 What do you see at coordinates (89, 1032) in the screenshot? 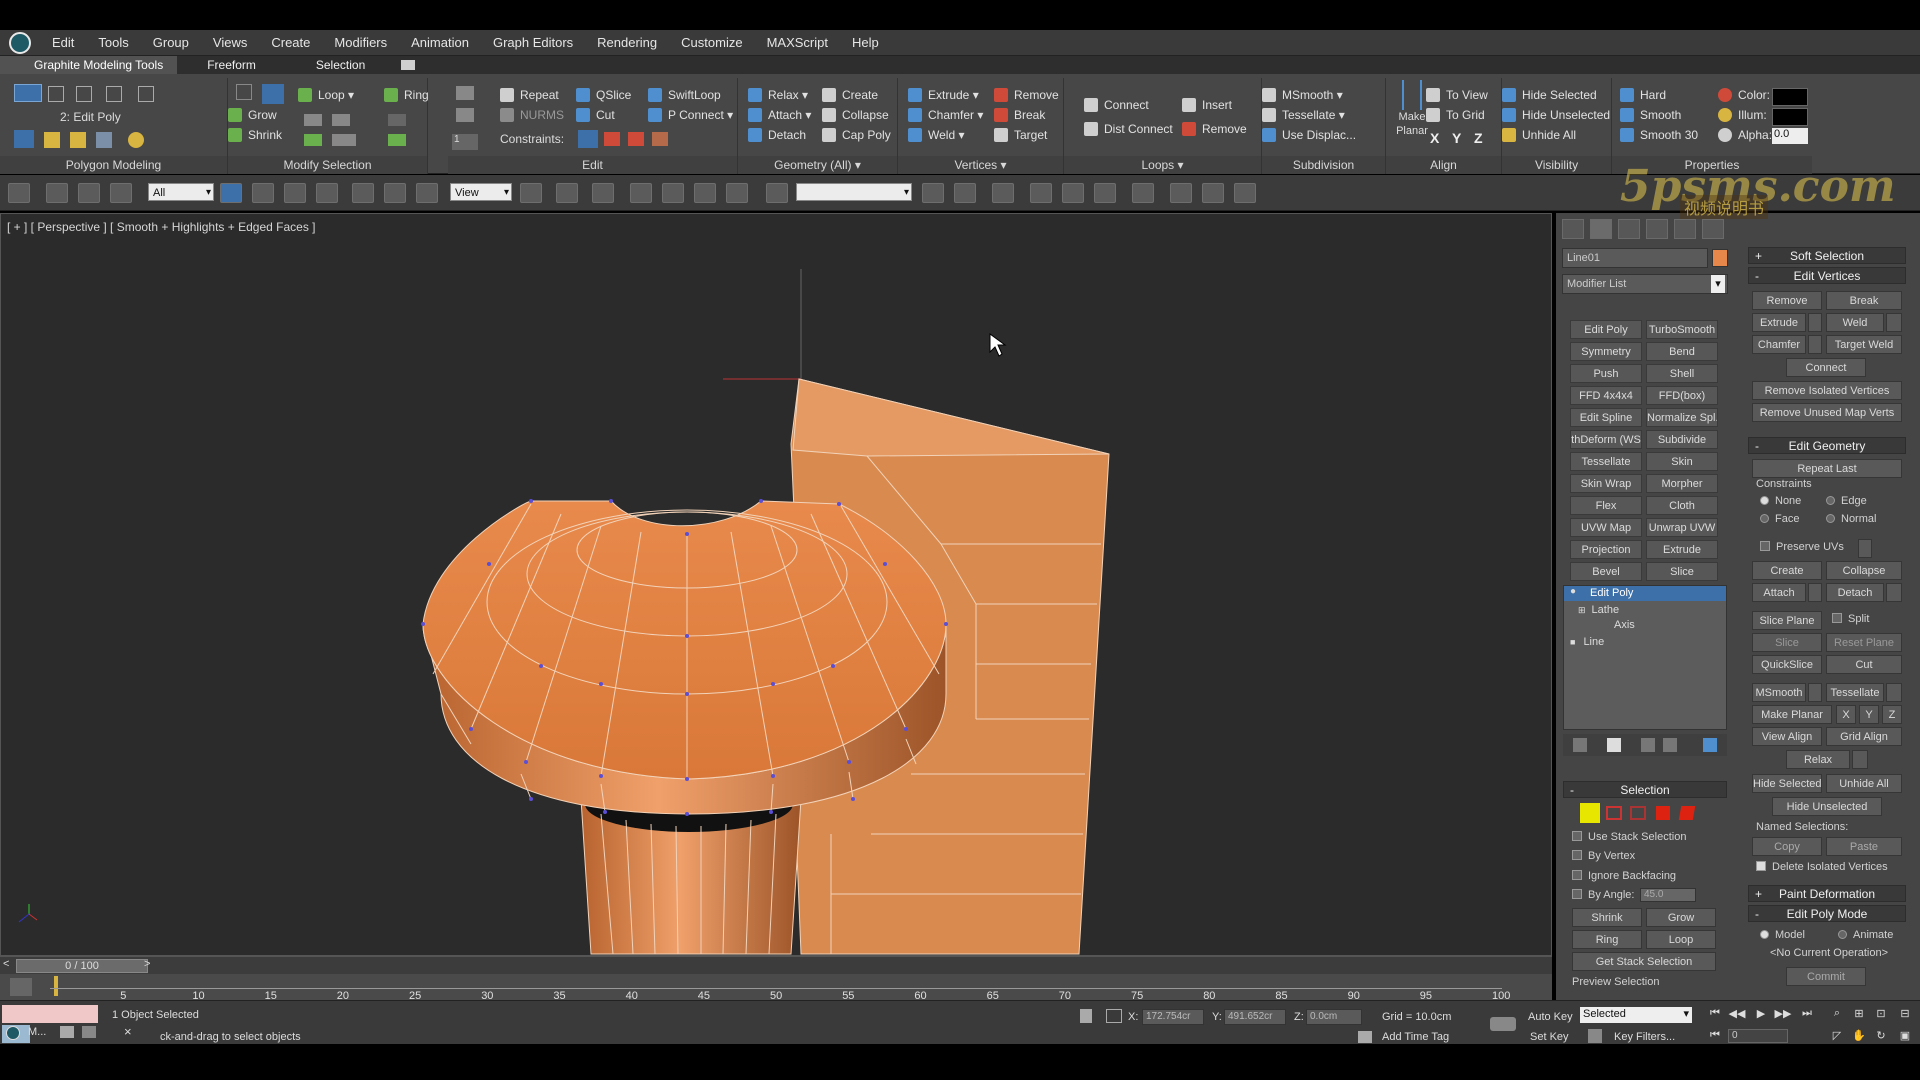
I see `taskbar-window2-icon` at bounding box center [89, 1032].